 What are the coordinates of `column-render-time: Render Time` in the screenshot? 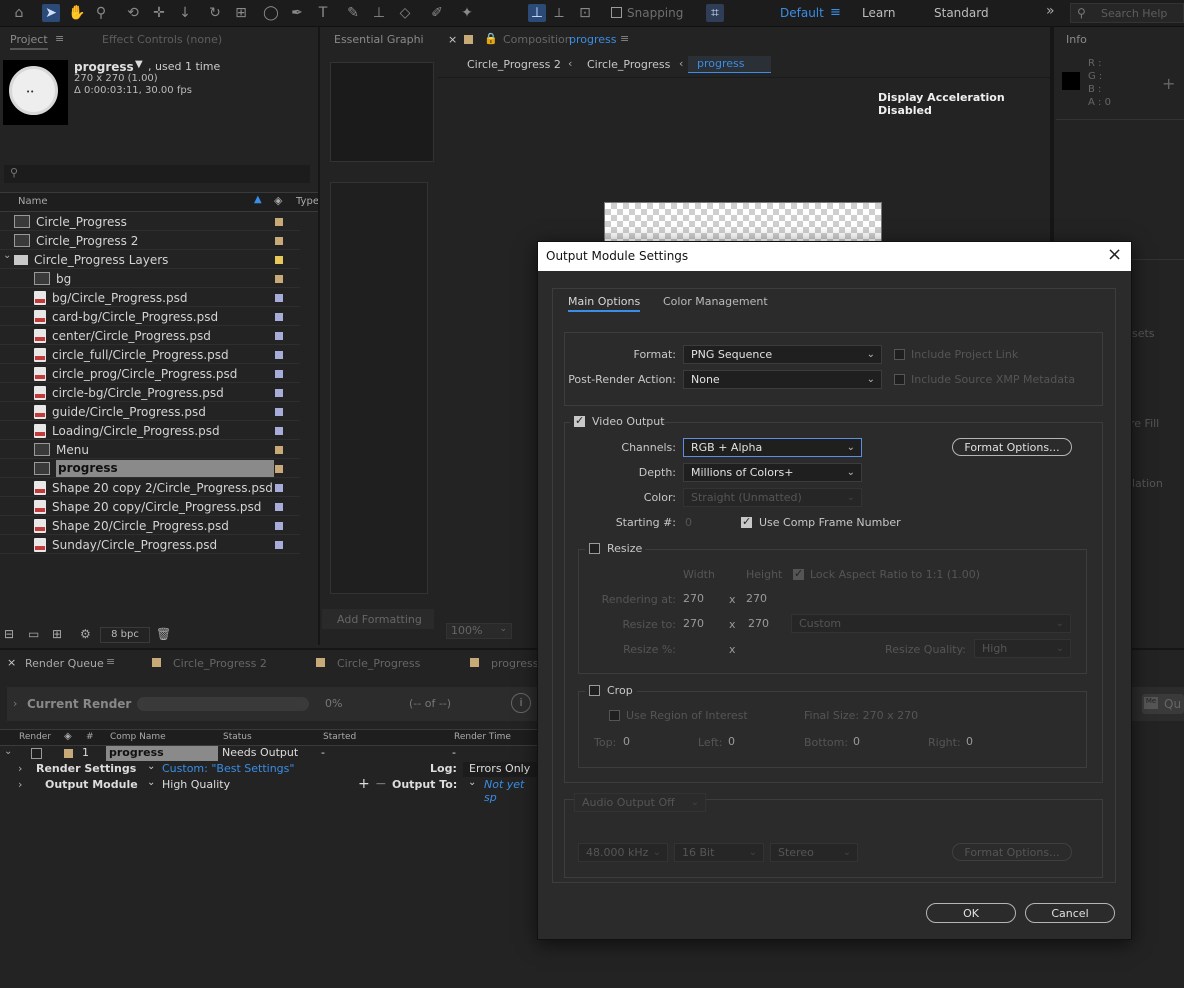 It's located at (482, 737).